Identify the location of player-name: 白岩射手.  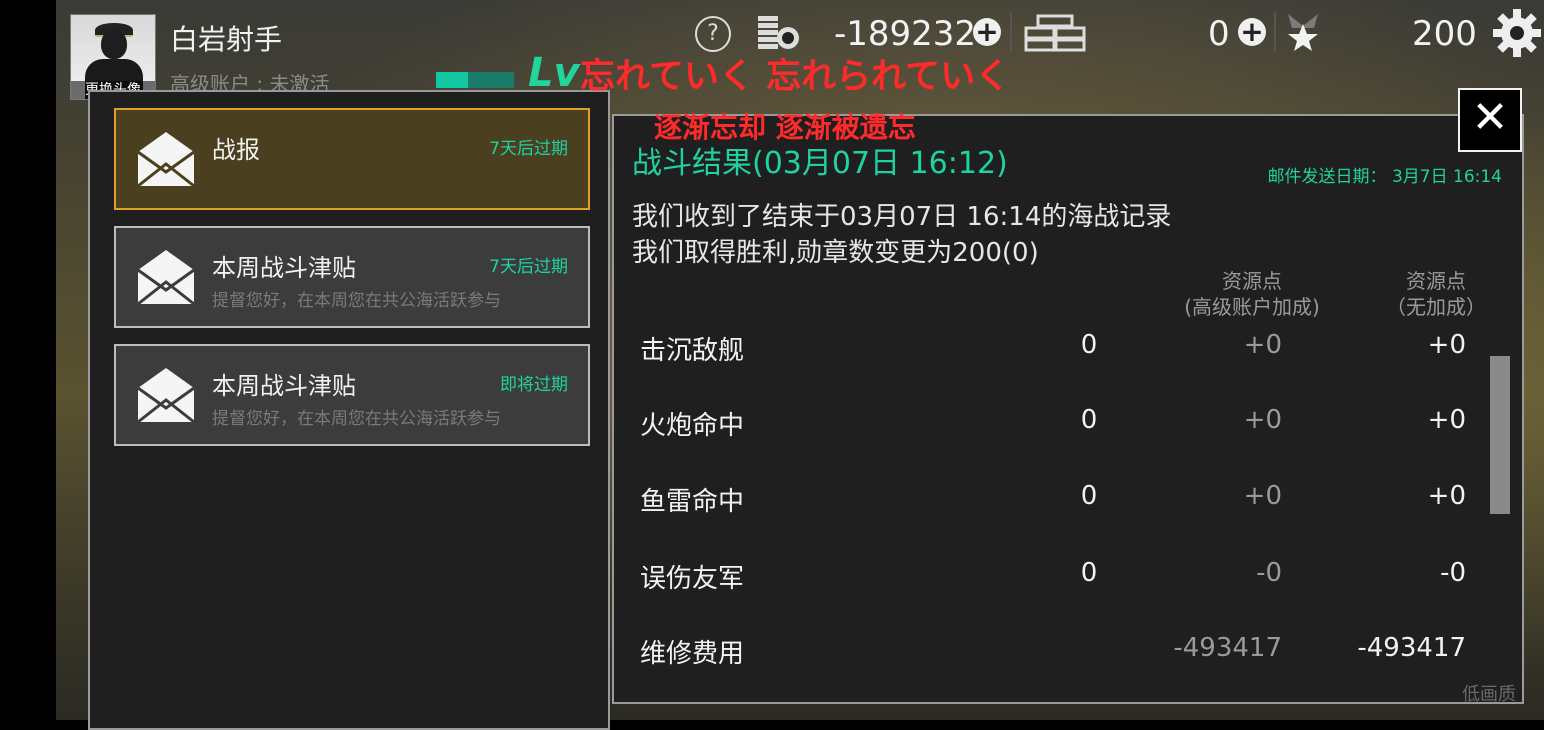
(226, 39).